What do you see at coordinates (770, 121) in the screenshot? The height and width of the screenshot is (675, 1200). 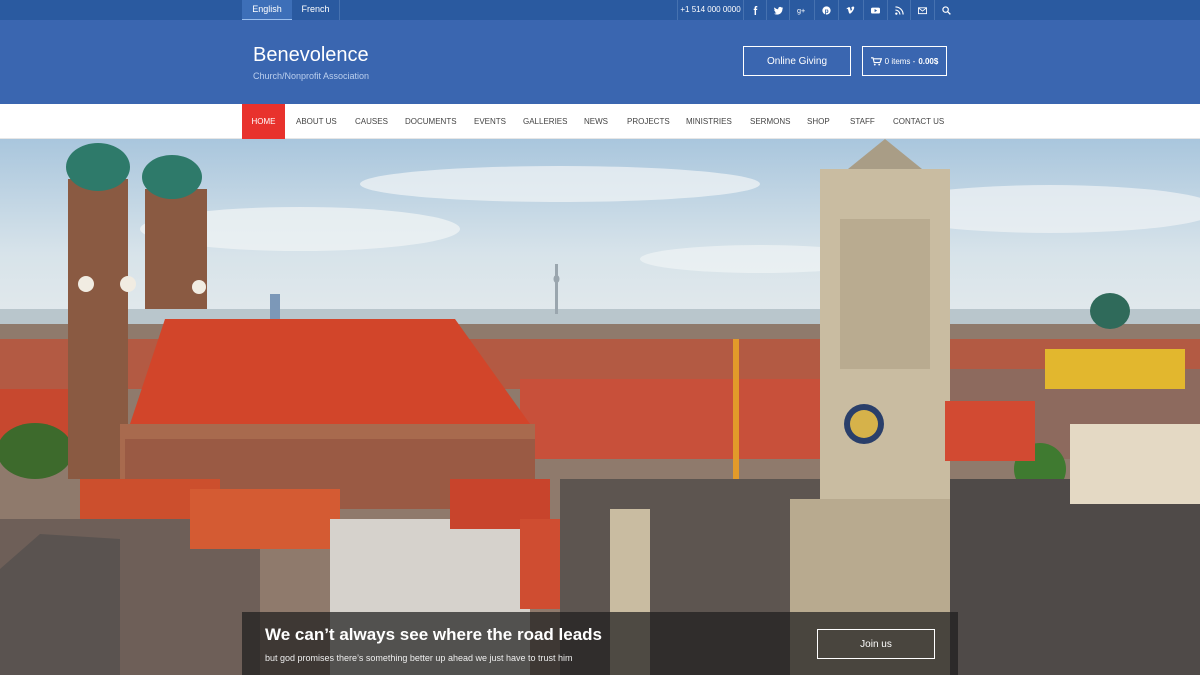 I see `nav-sermons: SERMONS` at bounding box center [770, 121].